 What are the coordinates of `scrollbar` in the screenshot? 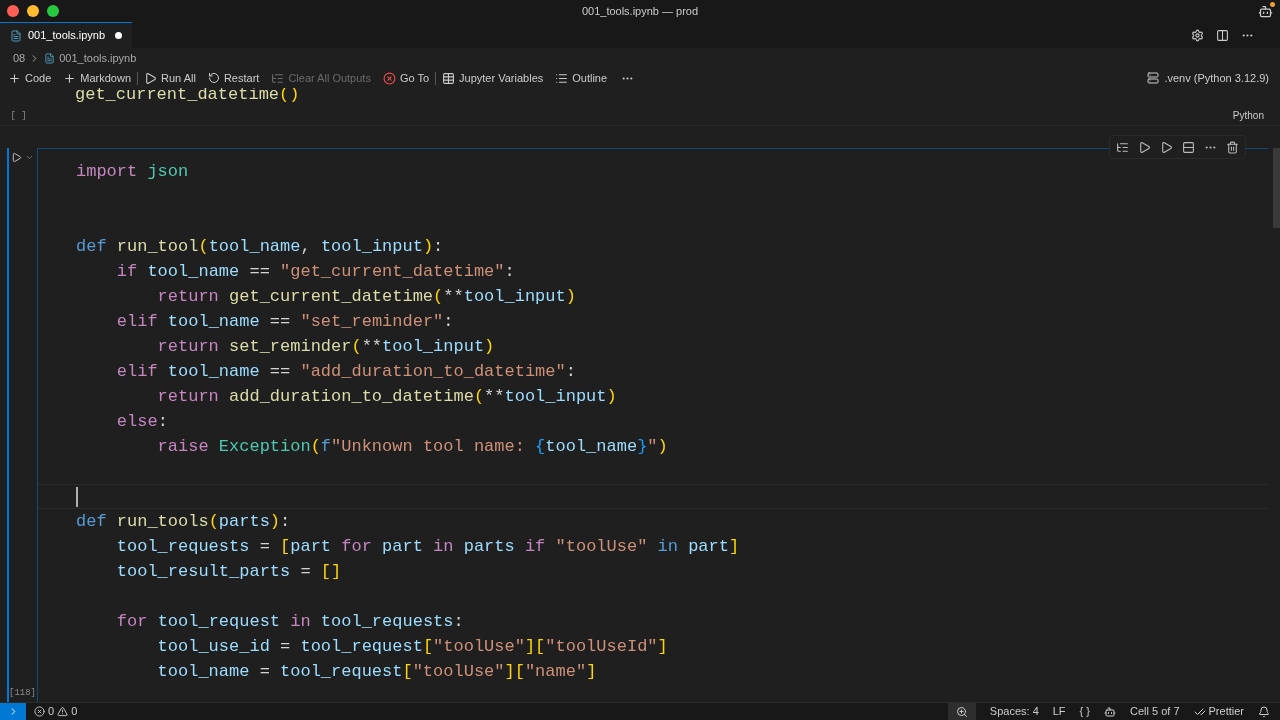 It's located at (1276, 188).